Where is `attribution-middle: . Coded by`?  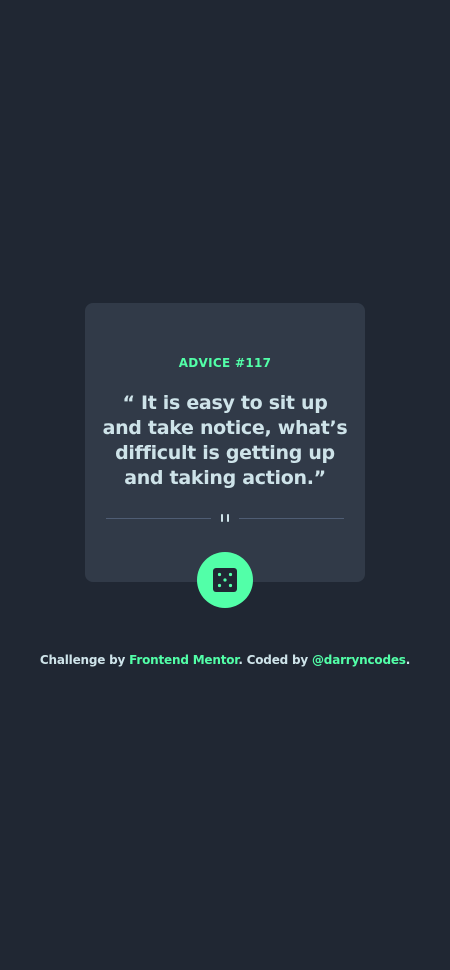 attribution-middle: . Coded by is located at coordinates (275, 660).